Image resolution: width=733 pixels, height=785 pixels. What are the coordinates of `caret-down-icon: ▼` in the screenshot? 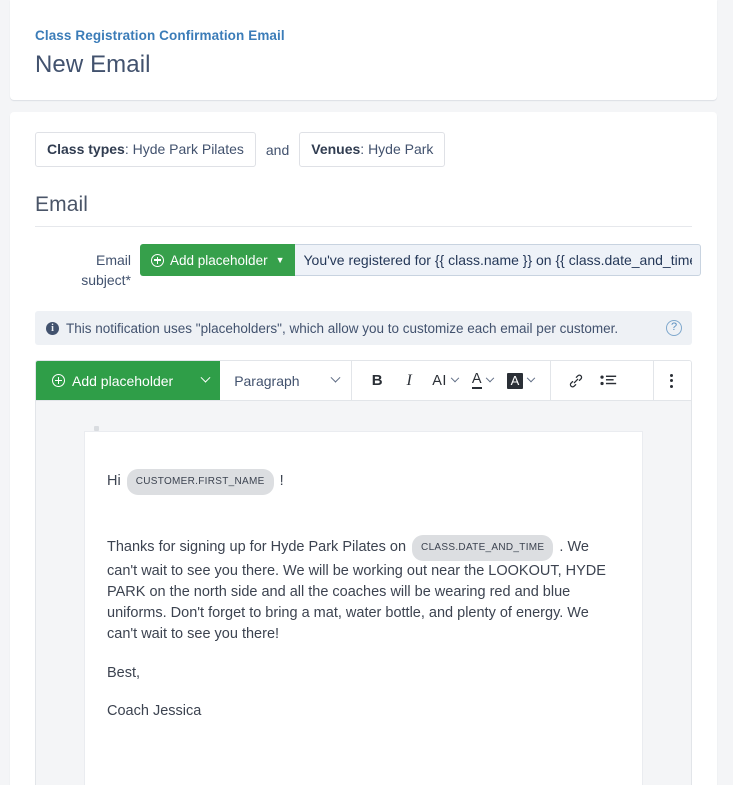 It's located at (280, 259).